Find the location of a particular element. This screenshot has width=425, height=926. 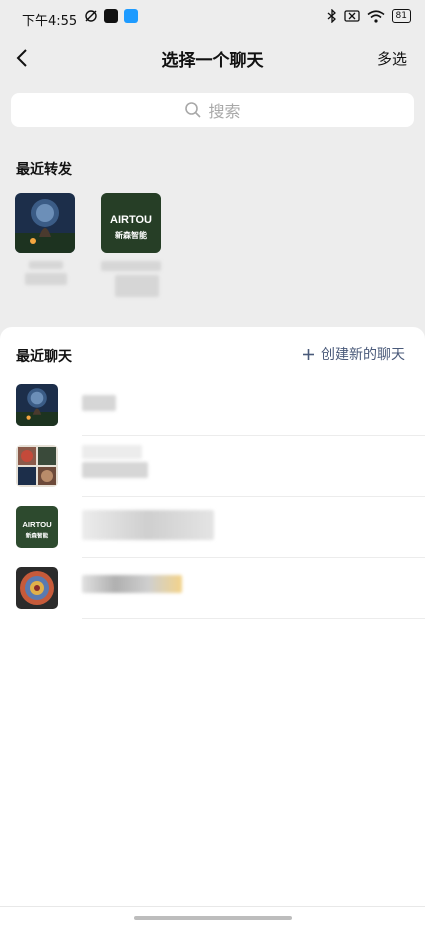

search-input: 搜索 is located at coordinates (212, 110).